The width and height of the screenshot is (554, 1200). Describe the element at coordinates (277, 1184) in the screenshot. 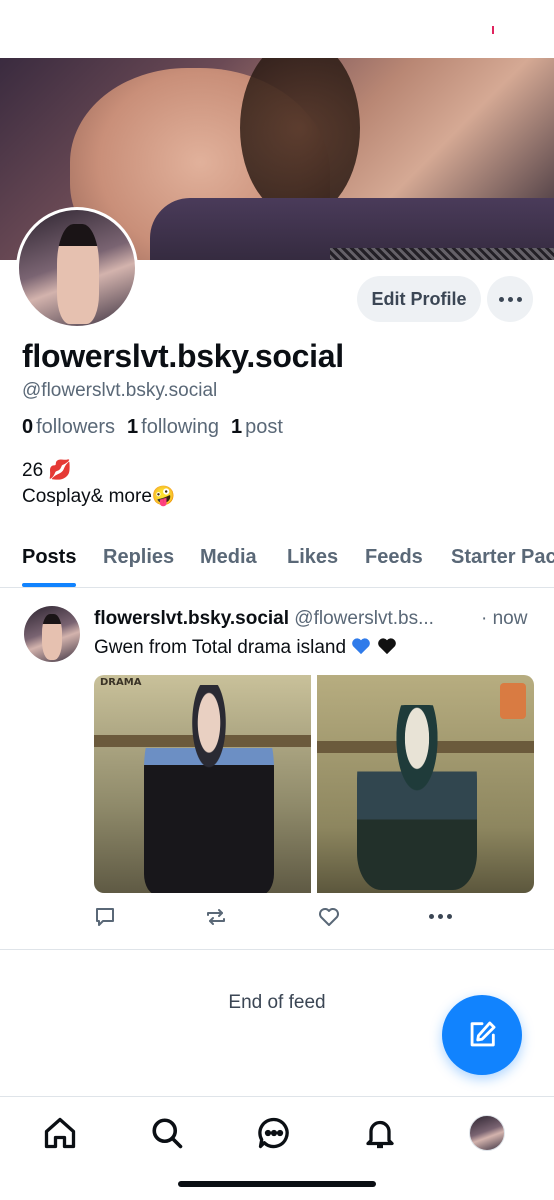

I see `home-indicator` at that location.